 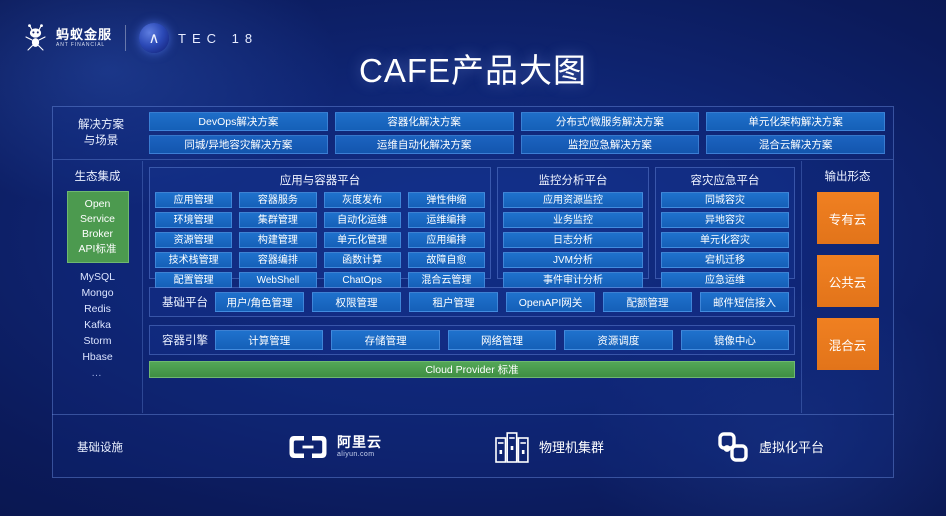 I want to click on osb-line: Service, so click(x=97, y=219).